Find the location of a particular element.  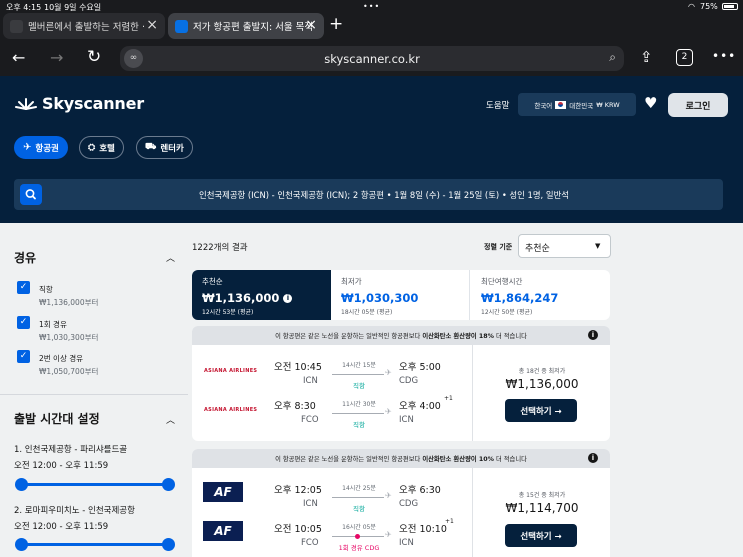

route-line is located at coordinates (358, 497).